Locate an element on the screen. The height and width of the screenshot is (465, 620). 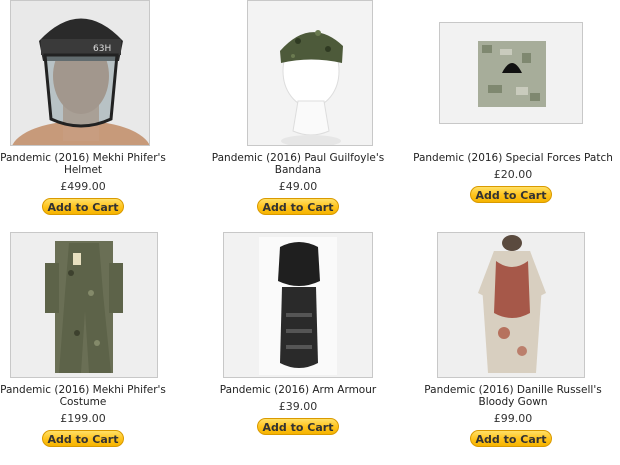
product-title: Pandemic (2016) Arm Armour is located at coordinates (298, 390).